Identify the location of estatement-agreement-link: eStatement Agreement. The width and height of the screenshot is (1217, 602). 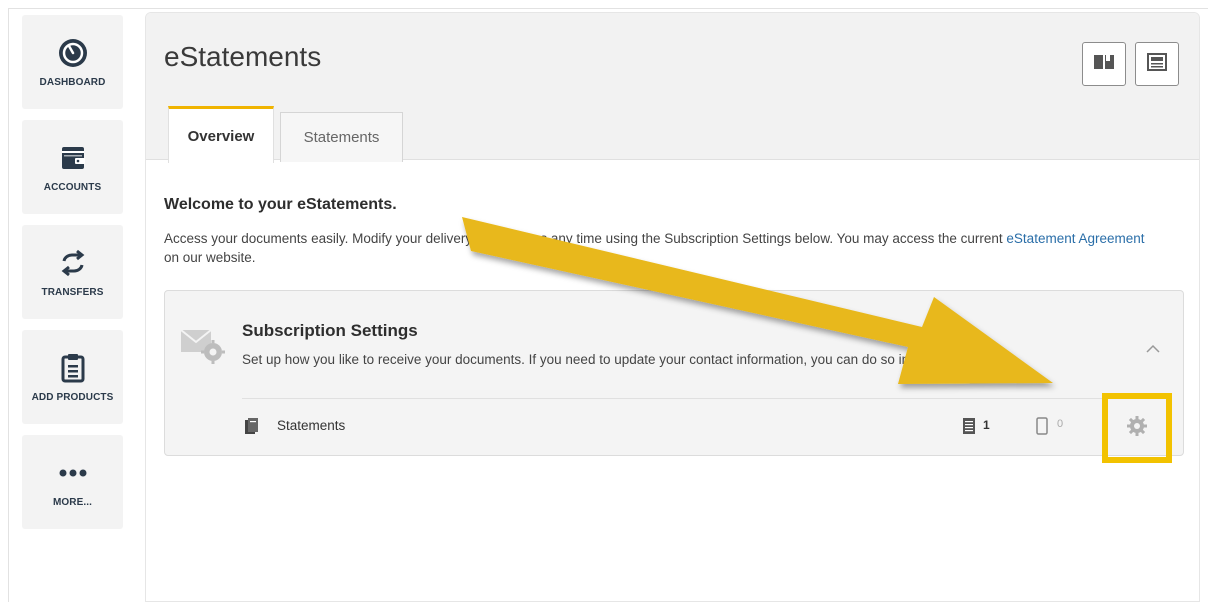
(1075, 238).